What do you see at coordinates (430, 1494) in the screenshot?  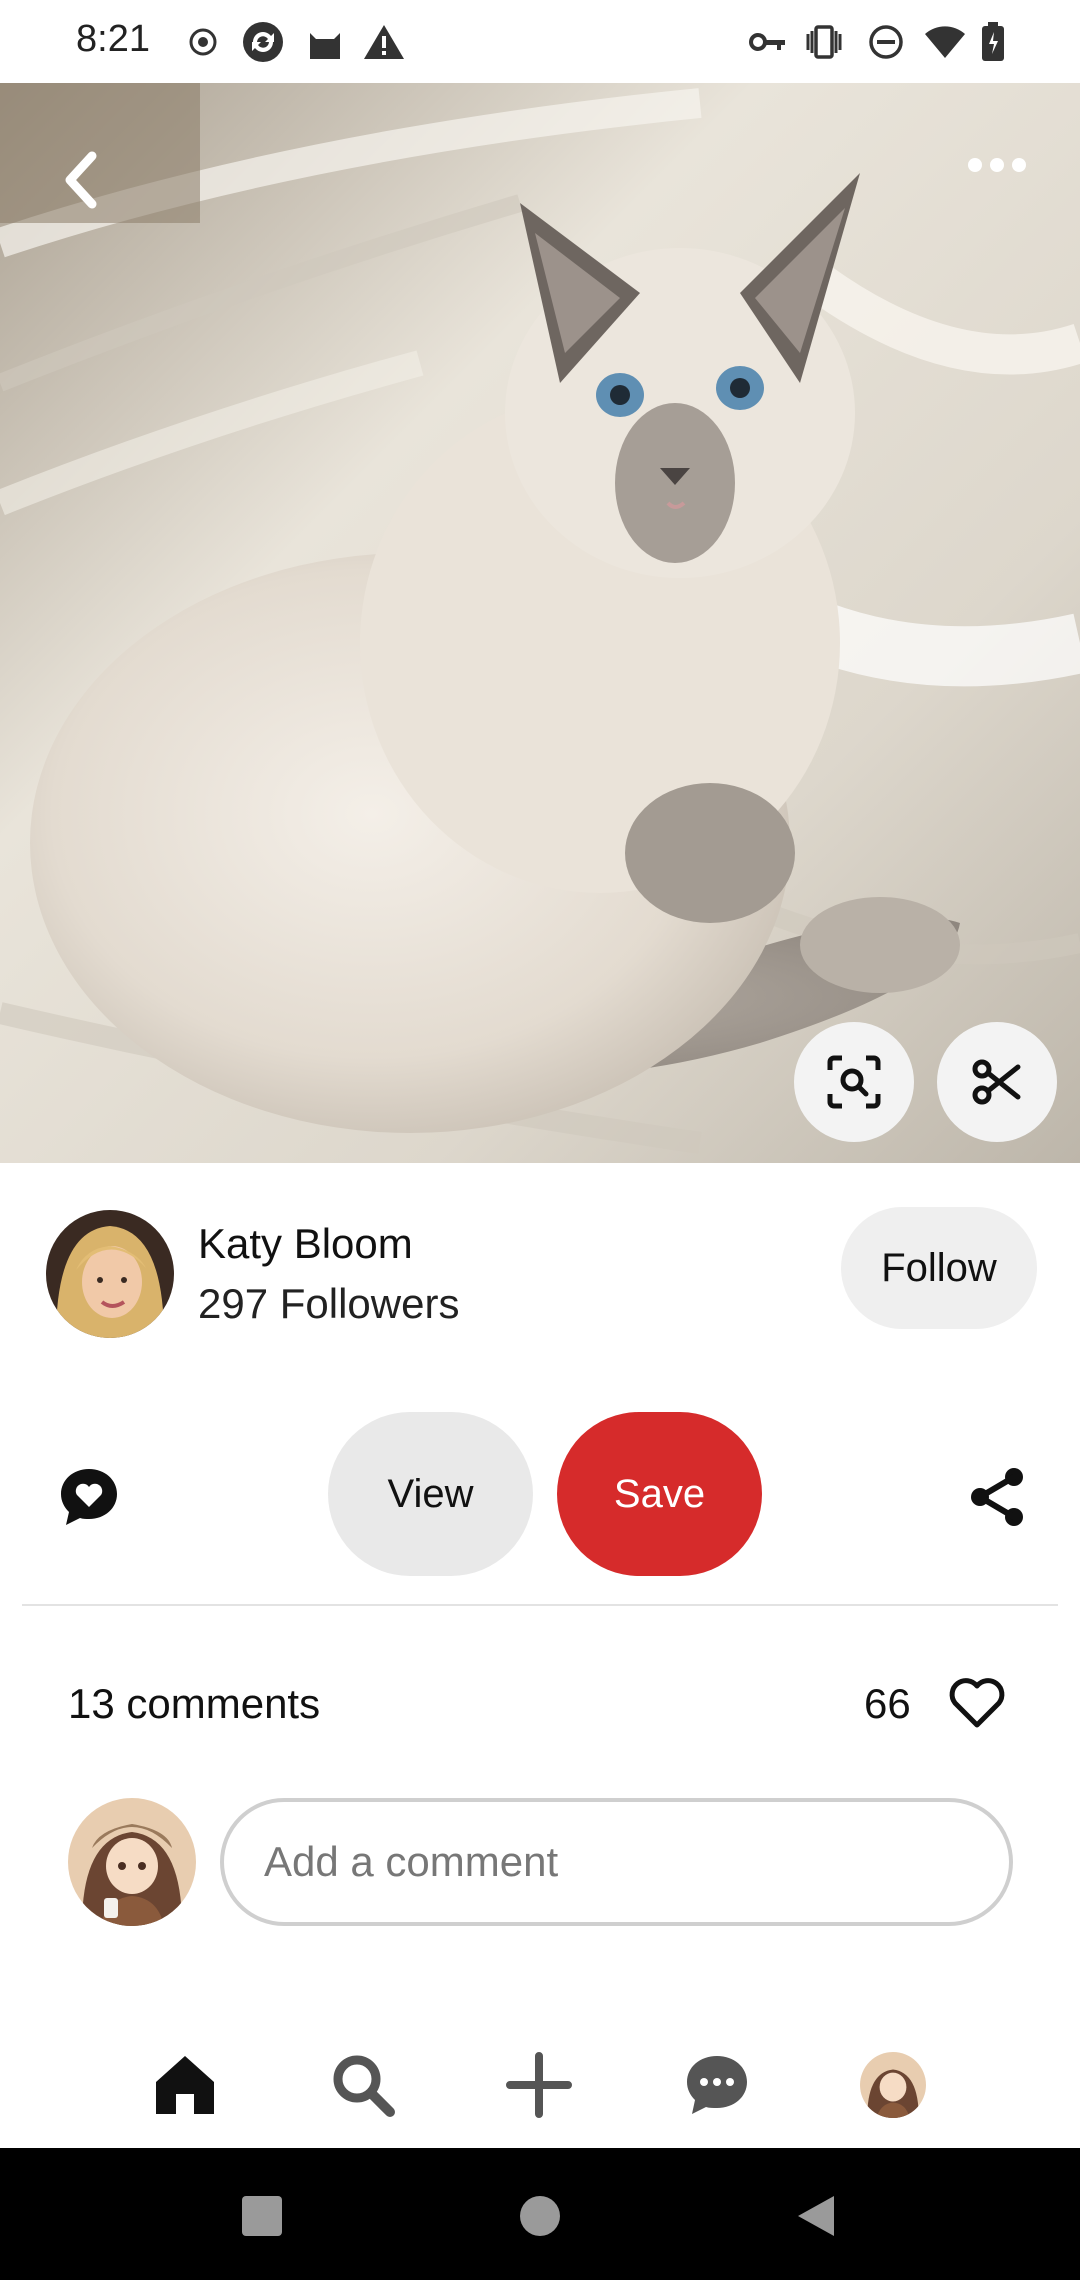 I see `view-button: View` at bounding box center [430, 1494].